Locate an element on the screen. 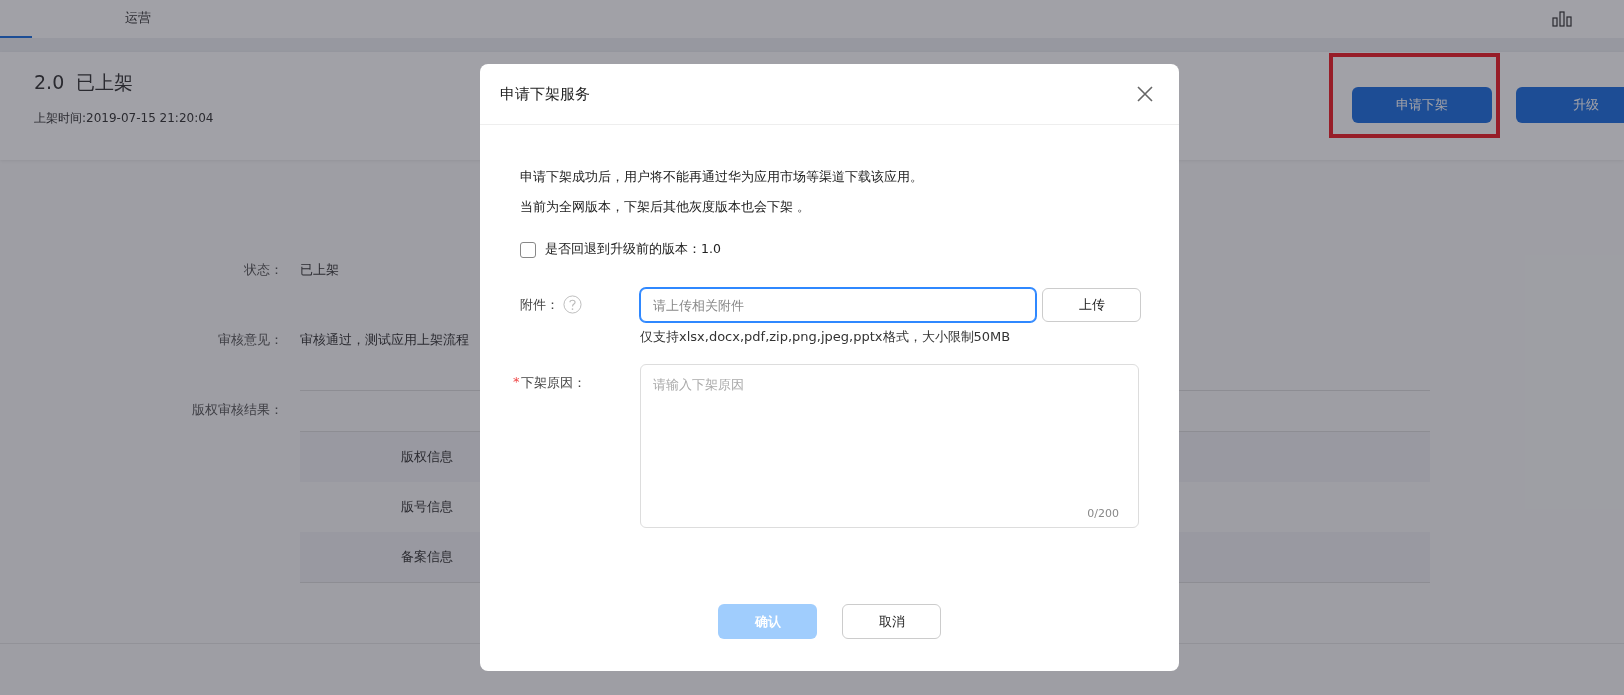  bar-chart-icon is located at coordinates (1562, 19).